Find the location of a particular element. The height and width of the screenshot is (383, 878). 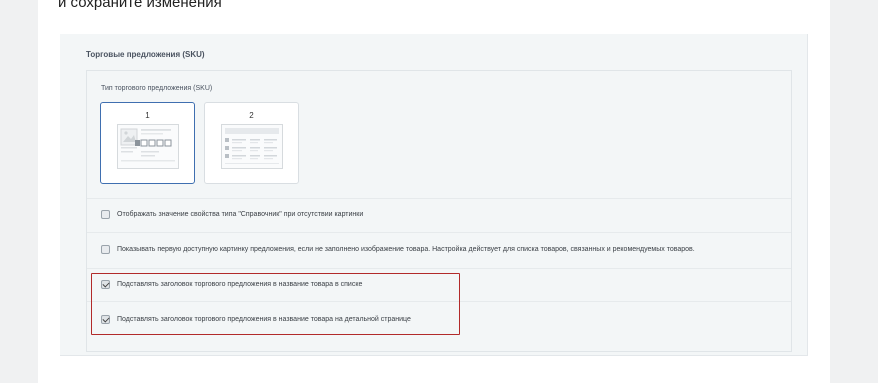

sku-layout-preview-icon is located at coordinates (148, 146).